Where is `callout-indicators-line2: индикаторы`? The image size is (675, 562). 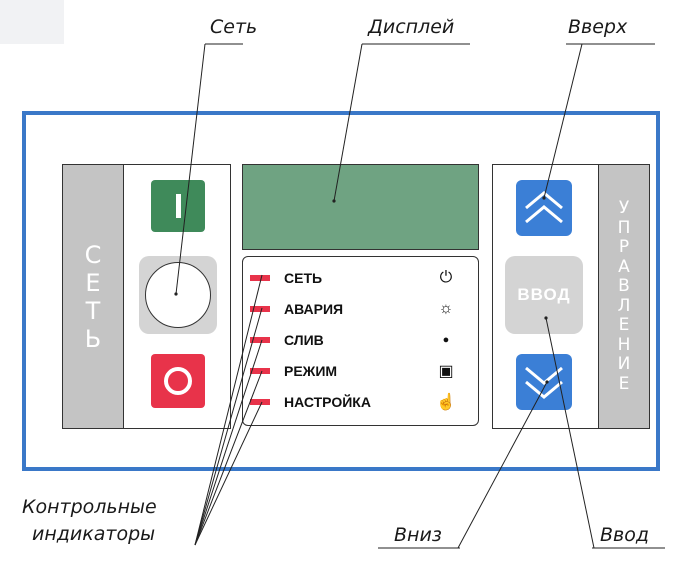
callout-indicators-line2: индикаторы is located at coordinates (94, 534).